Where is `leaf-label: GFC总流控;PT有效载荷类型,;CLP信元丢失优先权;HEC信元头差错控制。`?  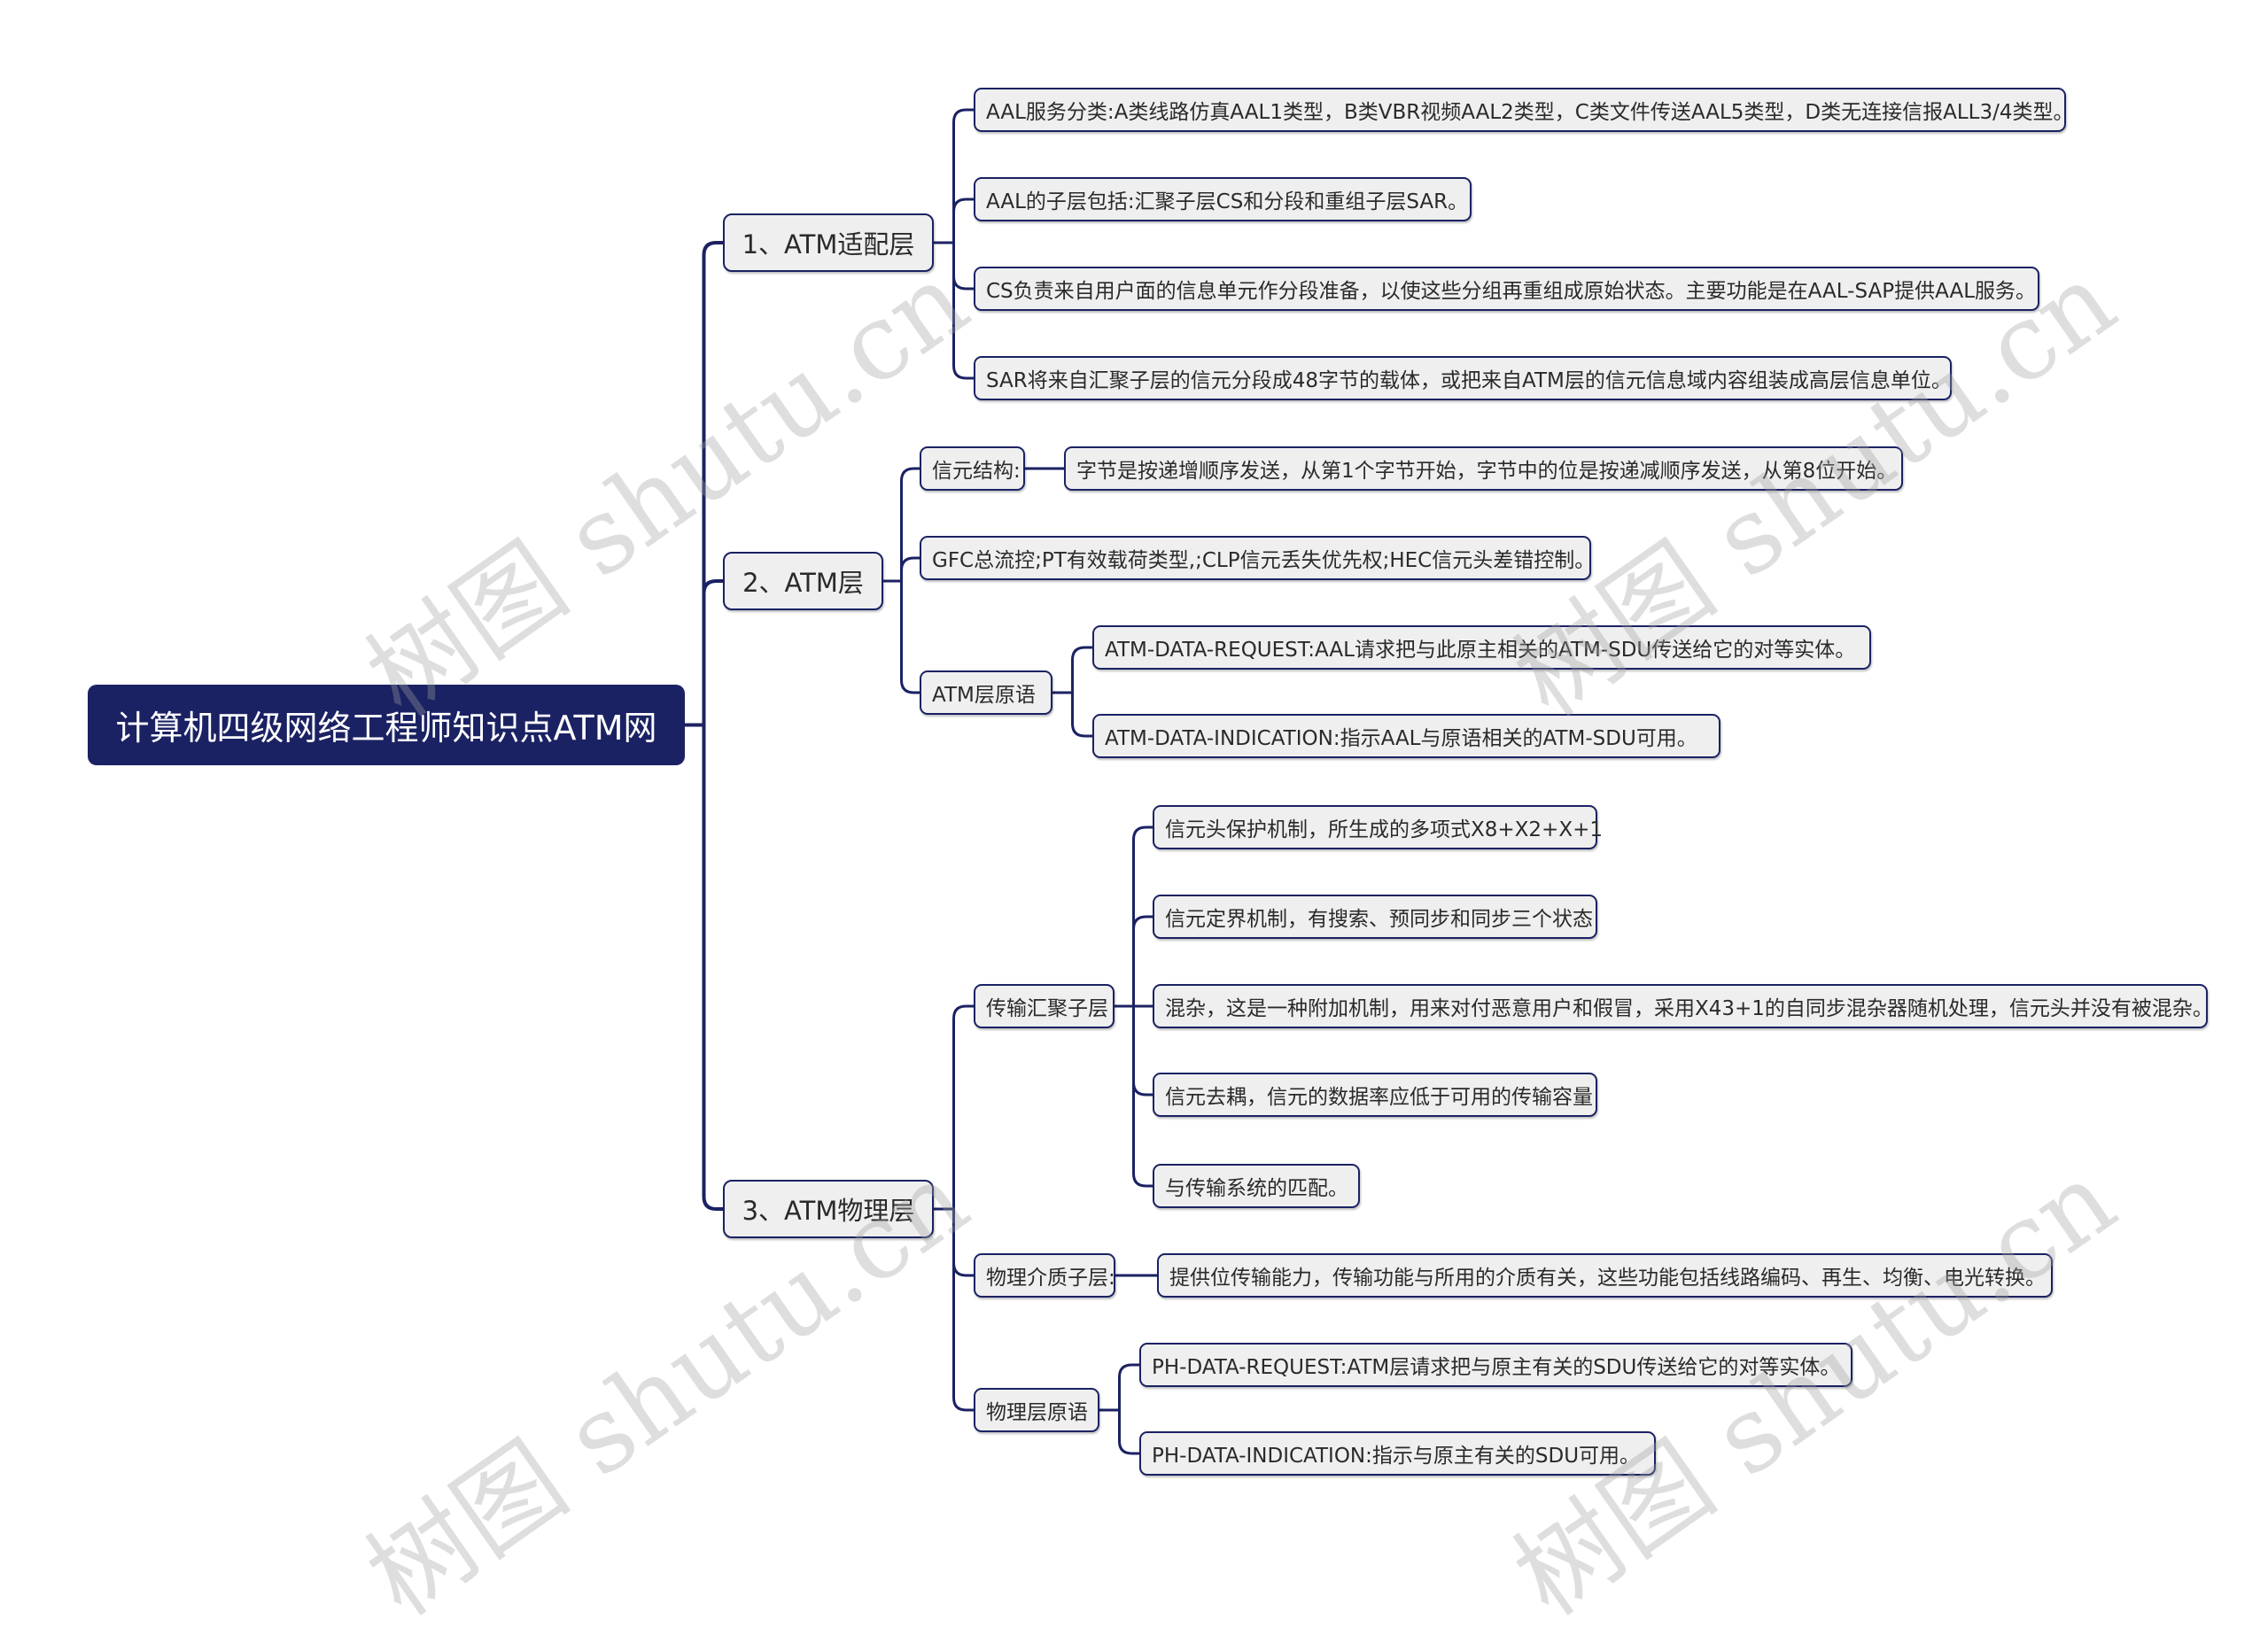
leaf-label: GFC总流控;PT有效载荷类型,;CLP信元丢失优先权;HEC信元头差错控制。 is located at coordinates (1264, 560).